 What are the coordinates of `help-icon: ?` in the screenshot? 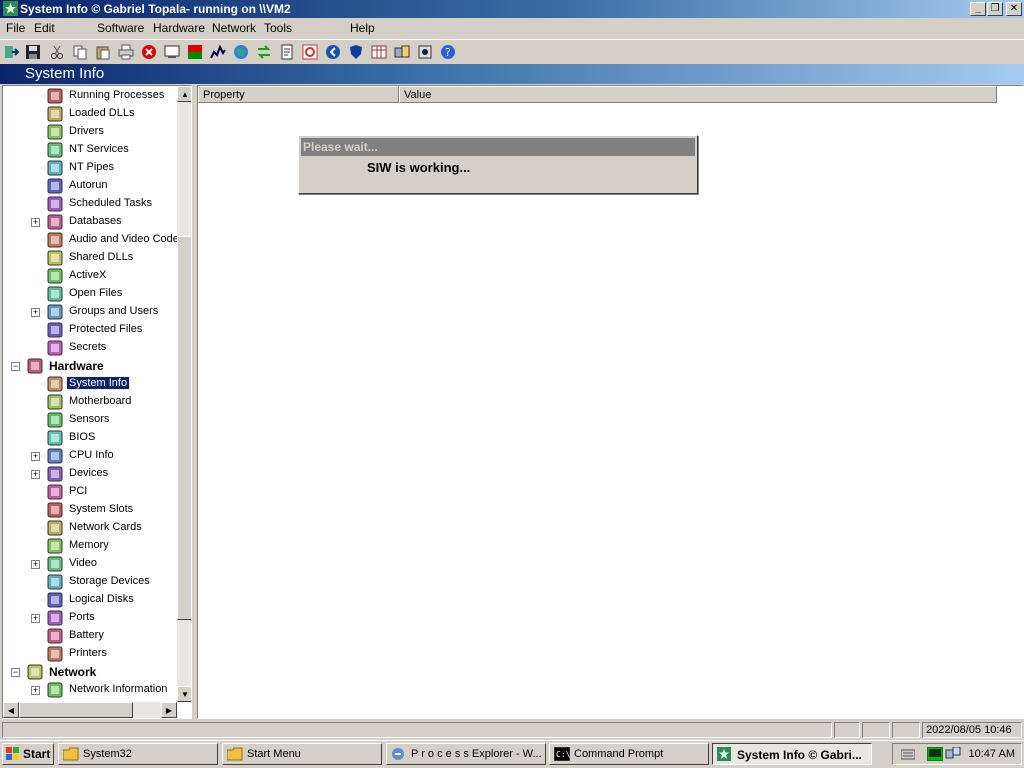 It's located at (448, 52).